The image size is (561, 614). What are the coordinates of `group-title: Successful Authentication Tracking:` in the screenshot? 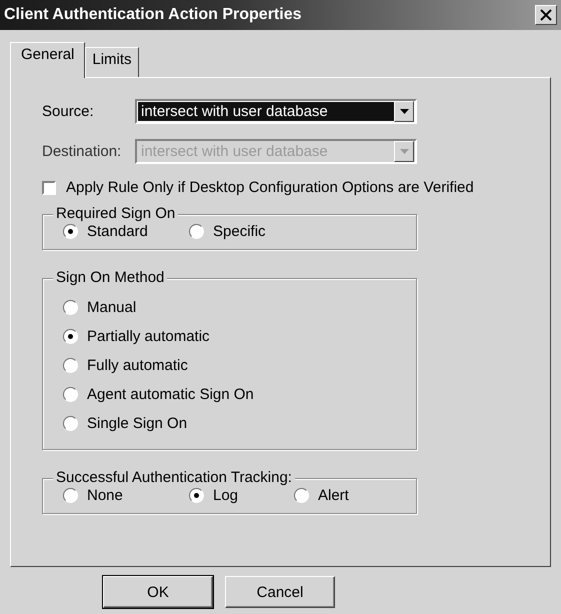 It's located at (174, 477).